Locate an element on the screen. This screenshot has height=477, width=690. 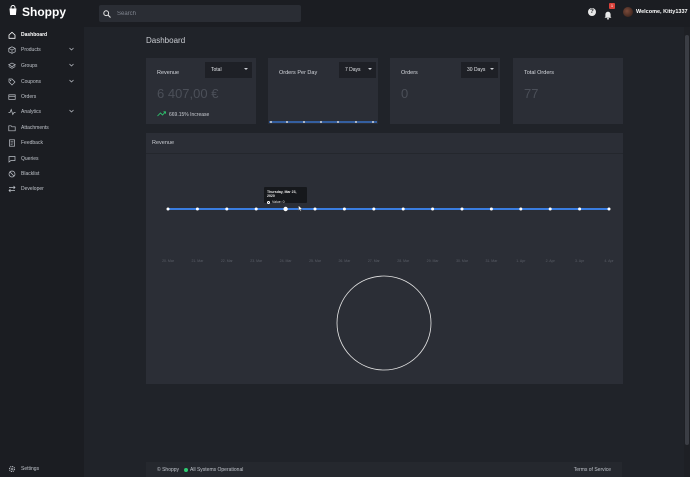
x-tick-label: 30. Mar is located at coordinates (462, 261).